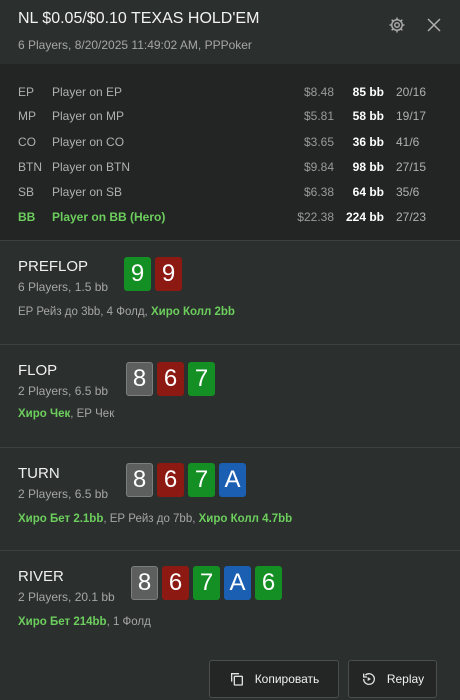 The image size is (460, 700). What do you see at coordinates (230, 142) in the screenshot?
I see `player-row: CO Player on CO $3.65 36 bb 41/6` at bounding box center [230, 142].